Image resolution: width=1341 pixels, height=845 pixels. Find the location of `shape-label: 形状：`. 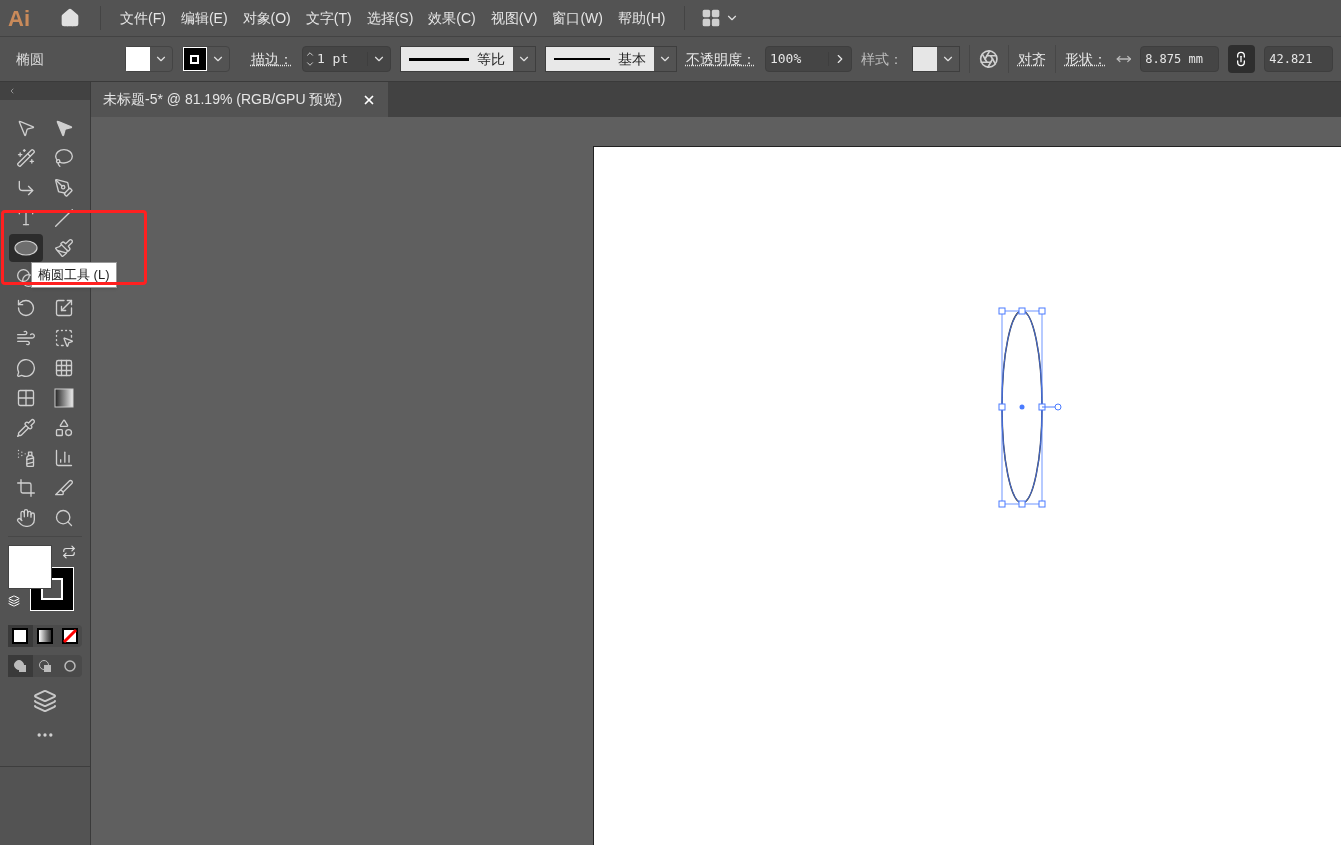

shape-label: 形状： is located at coordinates (1085, 59).